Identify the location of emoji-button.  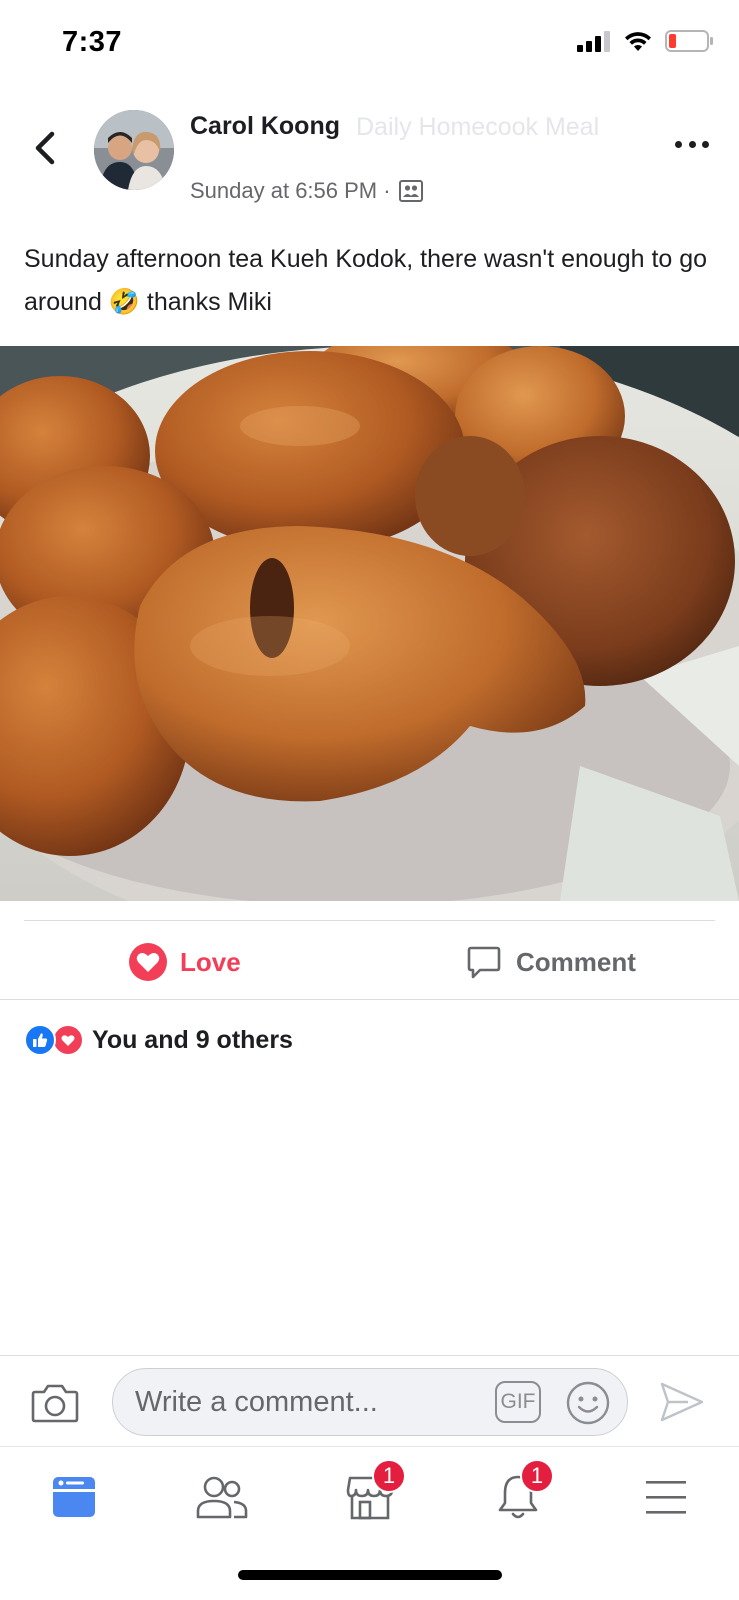
(588, 1403).